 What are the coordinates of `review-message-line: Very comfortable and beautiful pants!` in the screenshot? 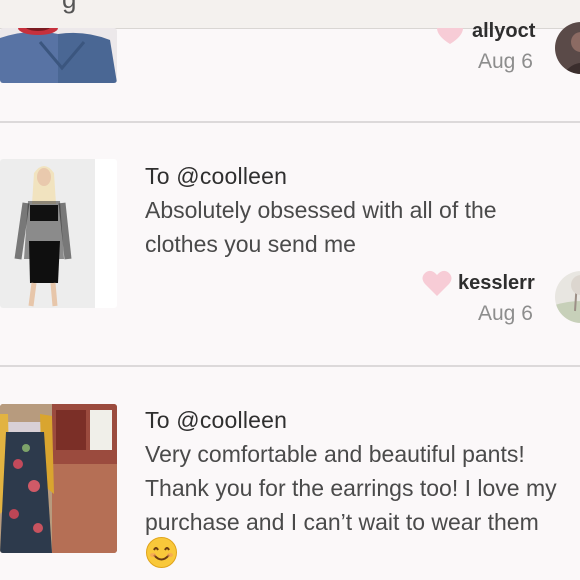 It's located at (335, 454).